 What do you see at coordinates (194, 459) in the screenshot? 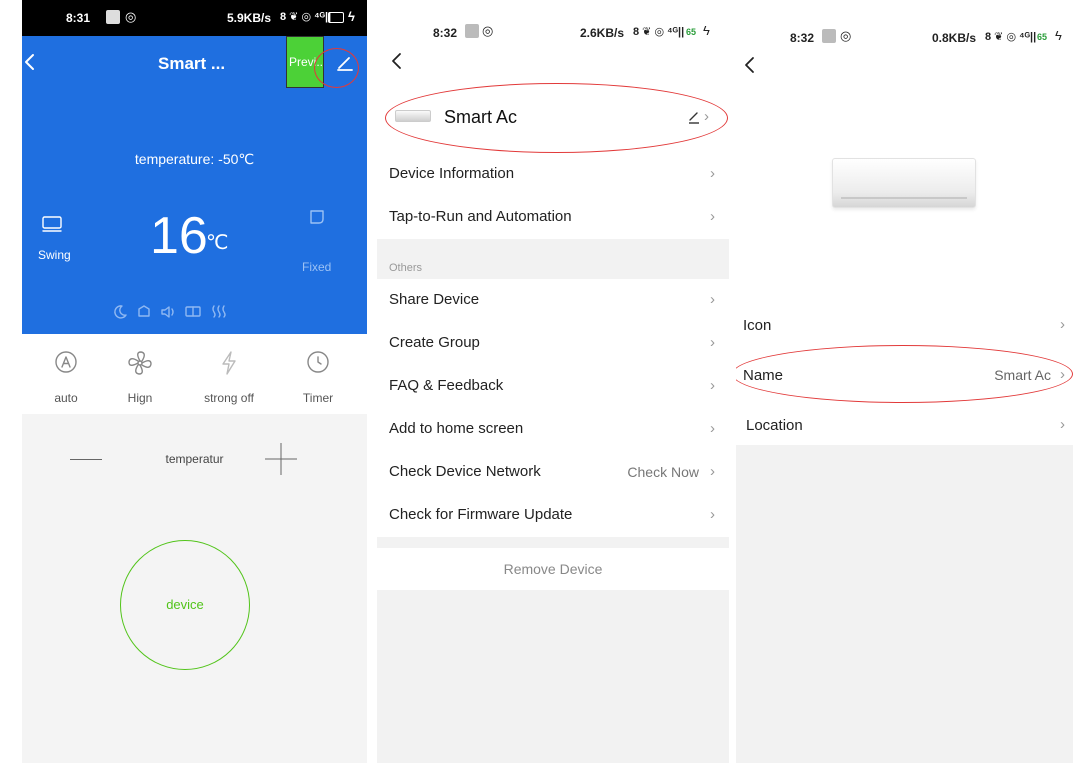
I see `temp-control-label: temperatur` at bounding box center [194, 459].